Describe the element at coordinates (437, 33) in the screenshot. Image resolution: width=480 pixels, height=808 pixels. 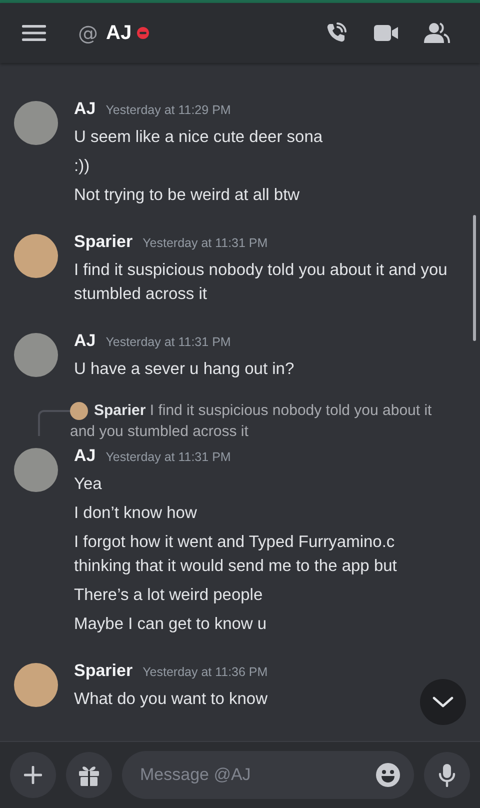
I see `members-icon` at that location.